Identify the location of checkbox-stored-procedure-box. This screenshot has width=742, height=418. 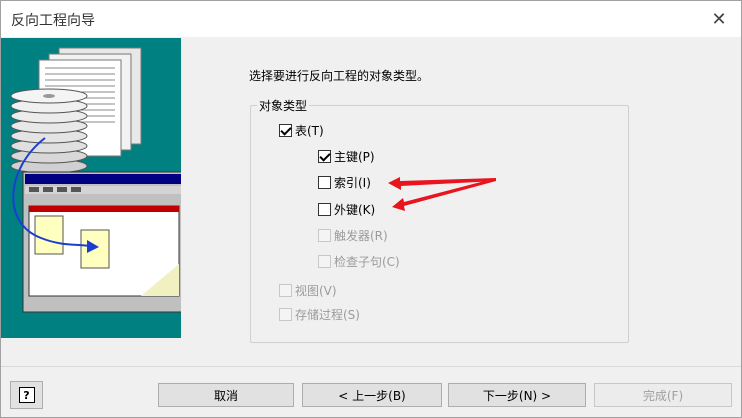
(285, 314).